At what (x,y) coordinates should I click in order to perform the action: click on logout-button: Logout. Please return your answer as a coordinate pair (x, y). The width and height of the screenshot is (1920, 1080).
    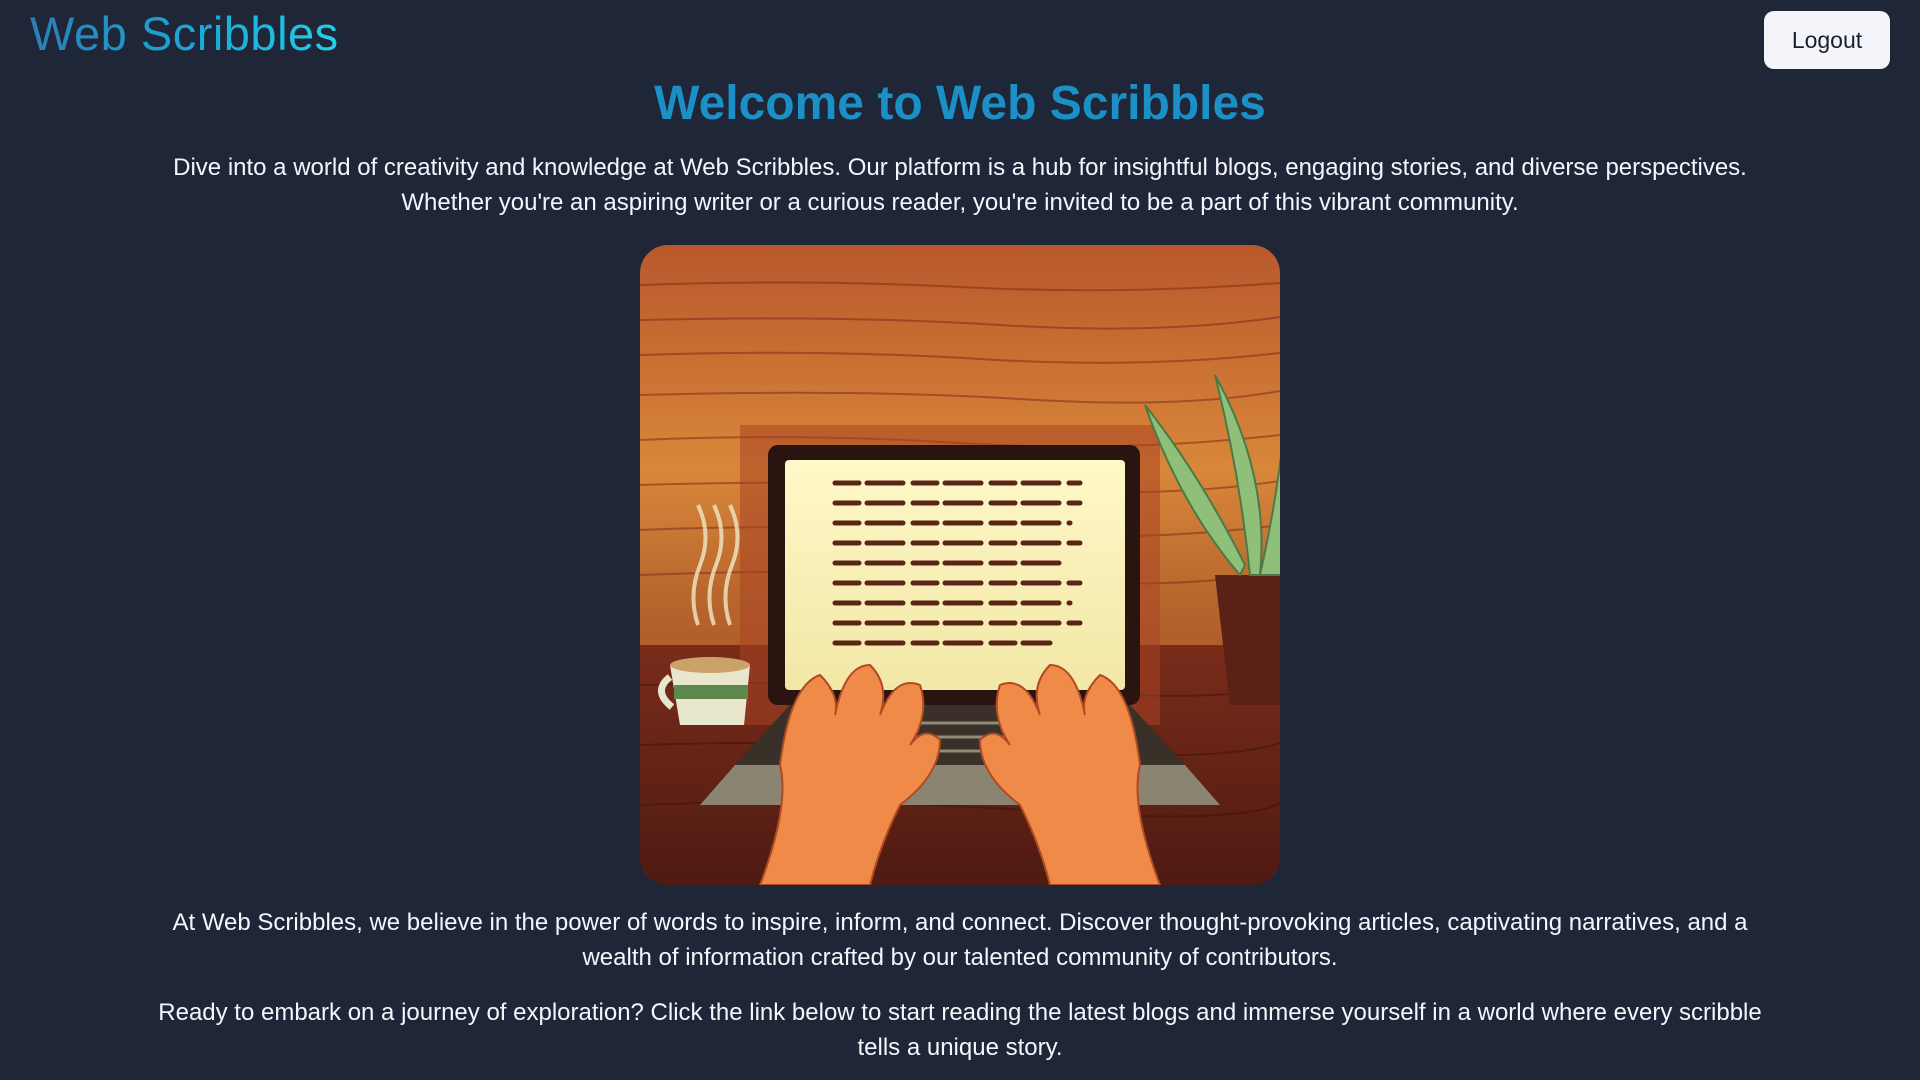
    Looking at the image, I should click on (1827, 40).